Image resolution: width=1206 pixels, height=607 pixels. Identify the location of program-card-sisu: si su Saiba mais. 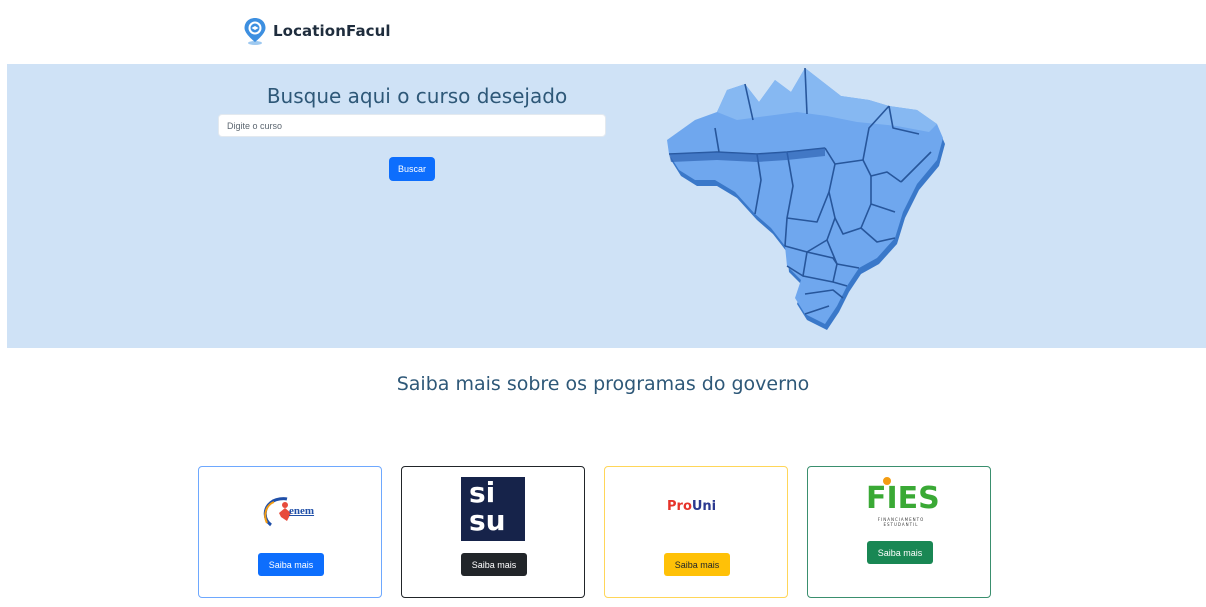
(493, 532).